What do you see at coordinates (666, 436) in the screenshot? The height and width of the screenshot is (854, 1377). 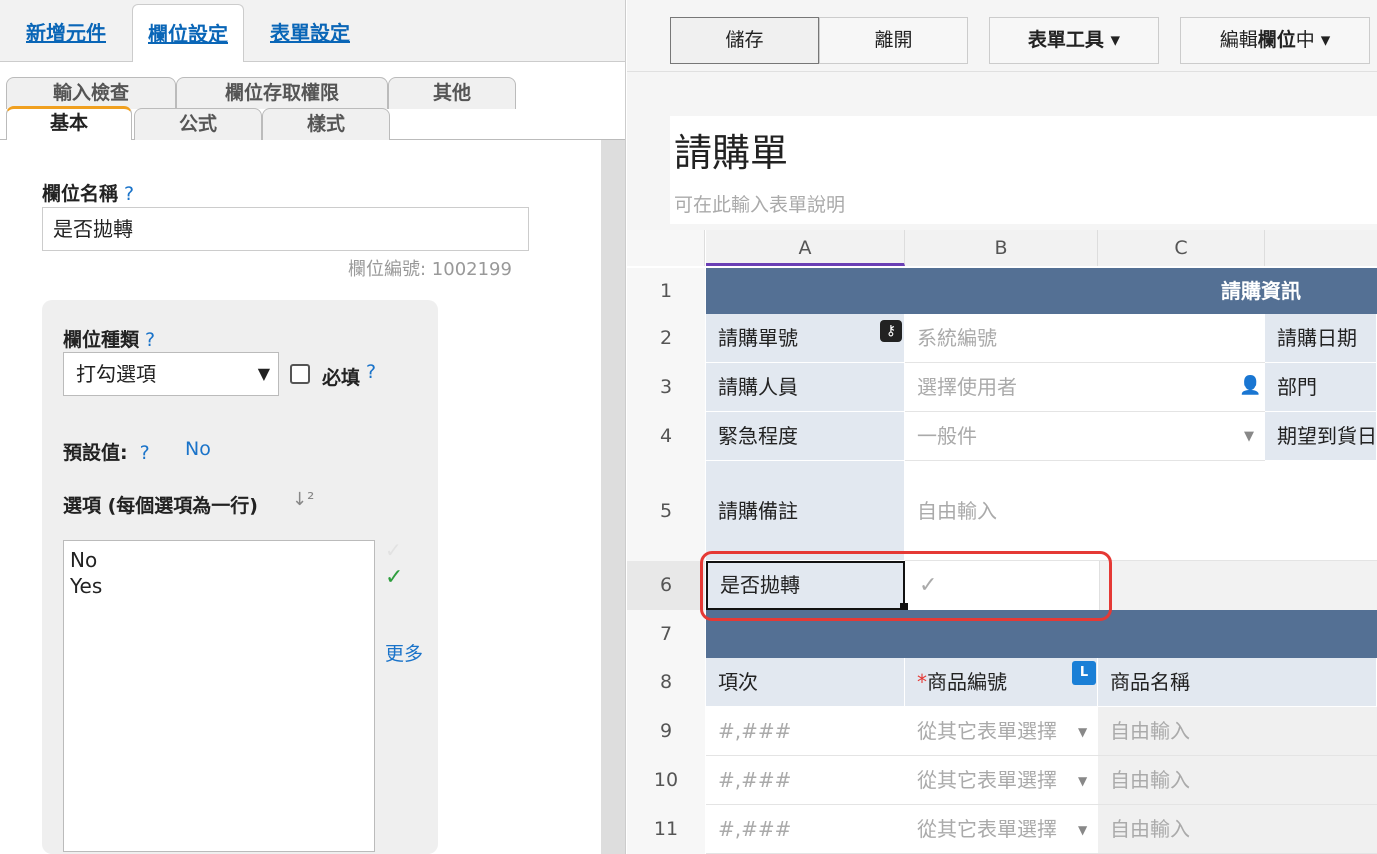 I see `row-number: 4` at bounding box center [666, 436].